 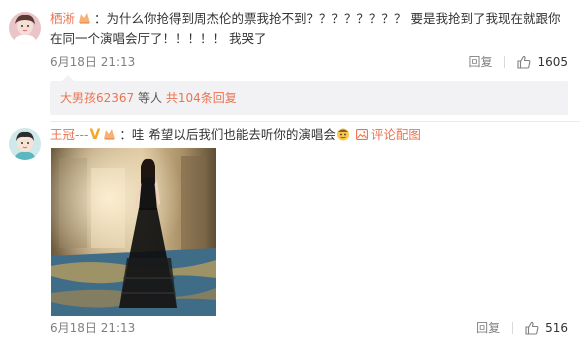 I want to click on like-count: 1605, so click(x=552, y=62).